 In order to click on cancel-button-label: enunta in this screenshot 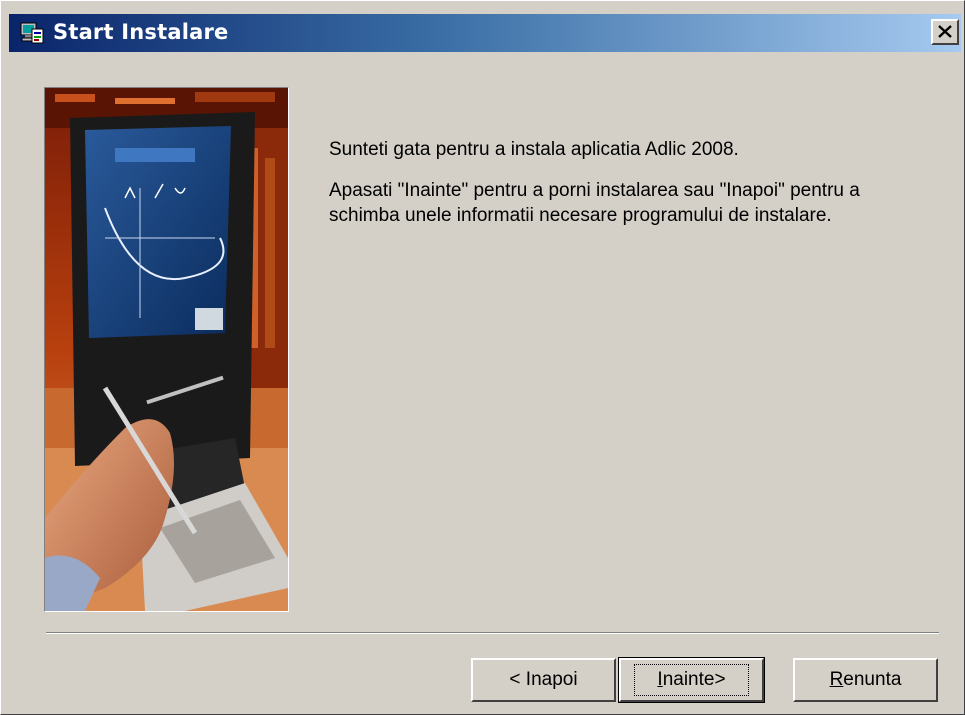, I will do `click(872, 679)`.